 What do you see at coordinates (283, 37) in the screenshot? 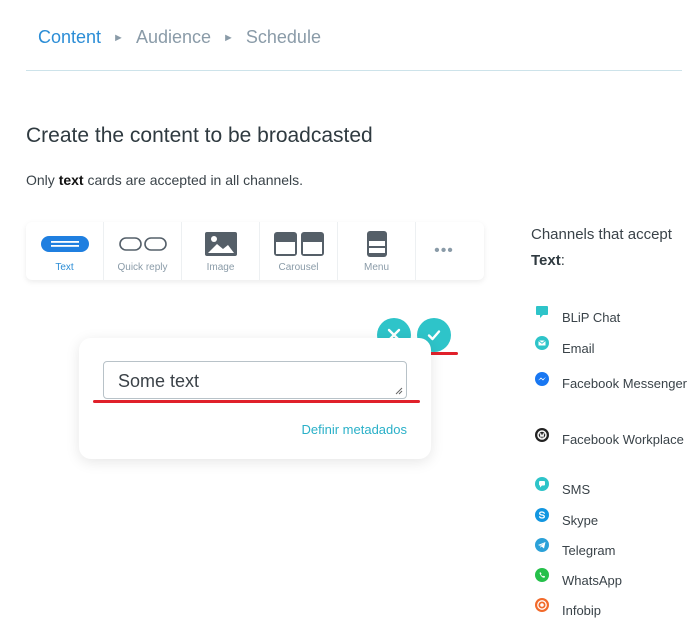
I see `breadcrumb-step-schedule: Schedule` at bounding box center [283, 37].